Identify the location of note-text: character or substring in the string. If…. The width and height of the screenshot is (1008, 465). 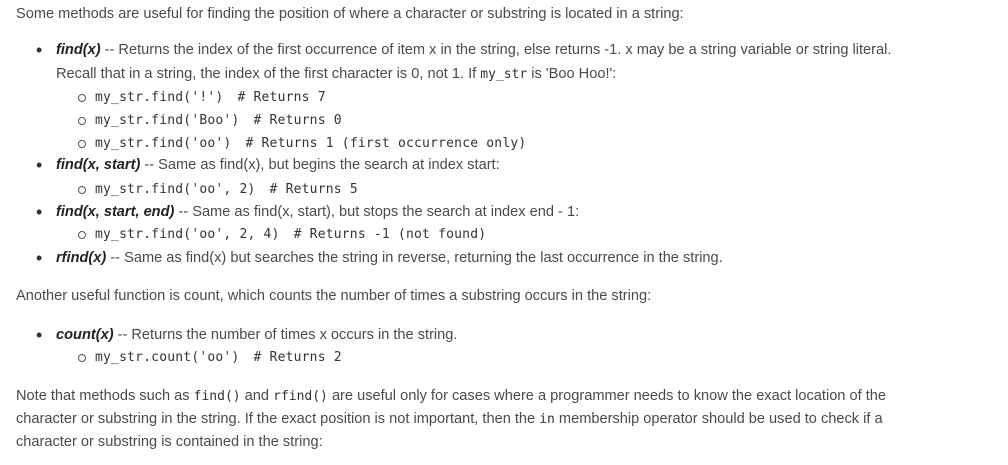
(278, 419).